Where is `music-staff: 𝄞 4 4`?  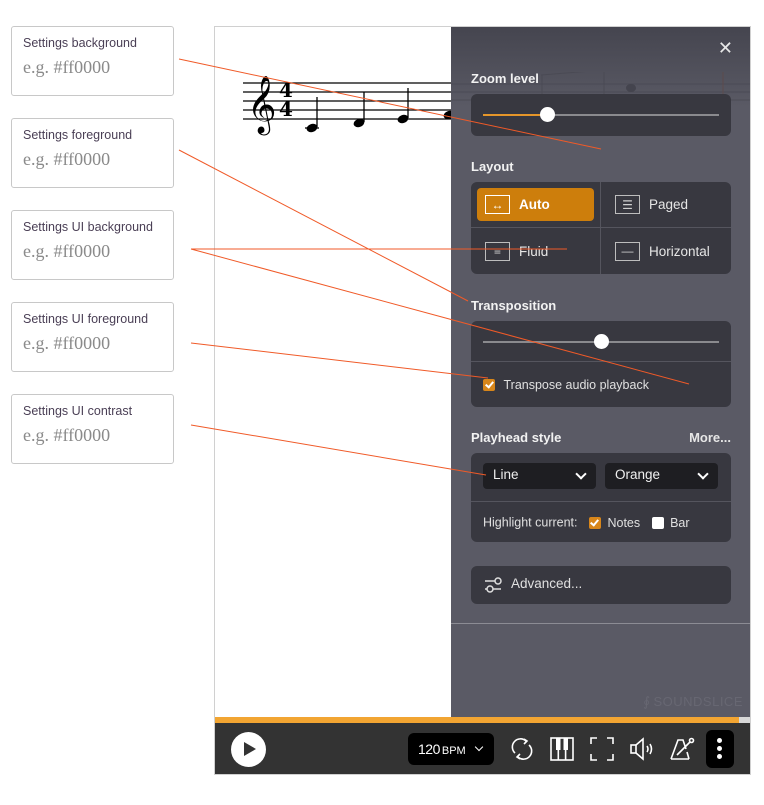 music-staff: 𝄞 4 4 is located at coordinates (349, 105).